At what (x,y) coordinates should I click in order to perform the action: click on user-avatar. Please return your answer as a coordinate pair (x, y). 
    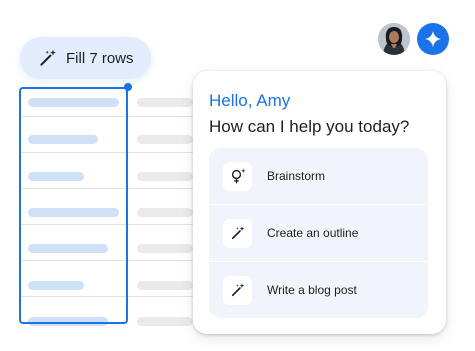
    Looking at the image, I should click on (394, 39).